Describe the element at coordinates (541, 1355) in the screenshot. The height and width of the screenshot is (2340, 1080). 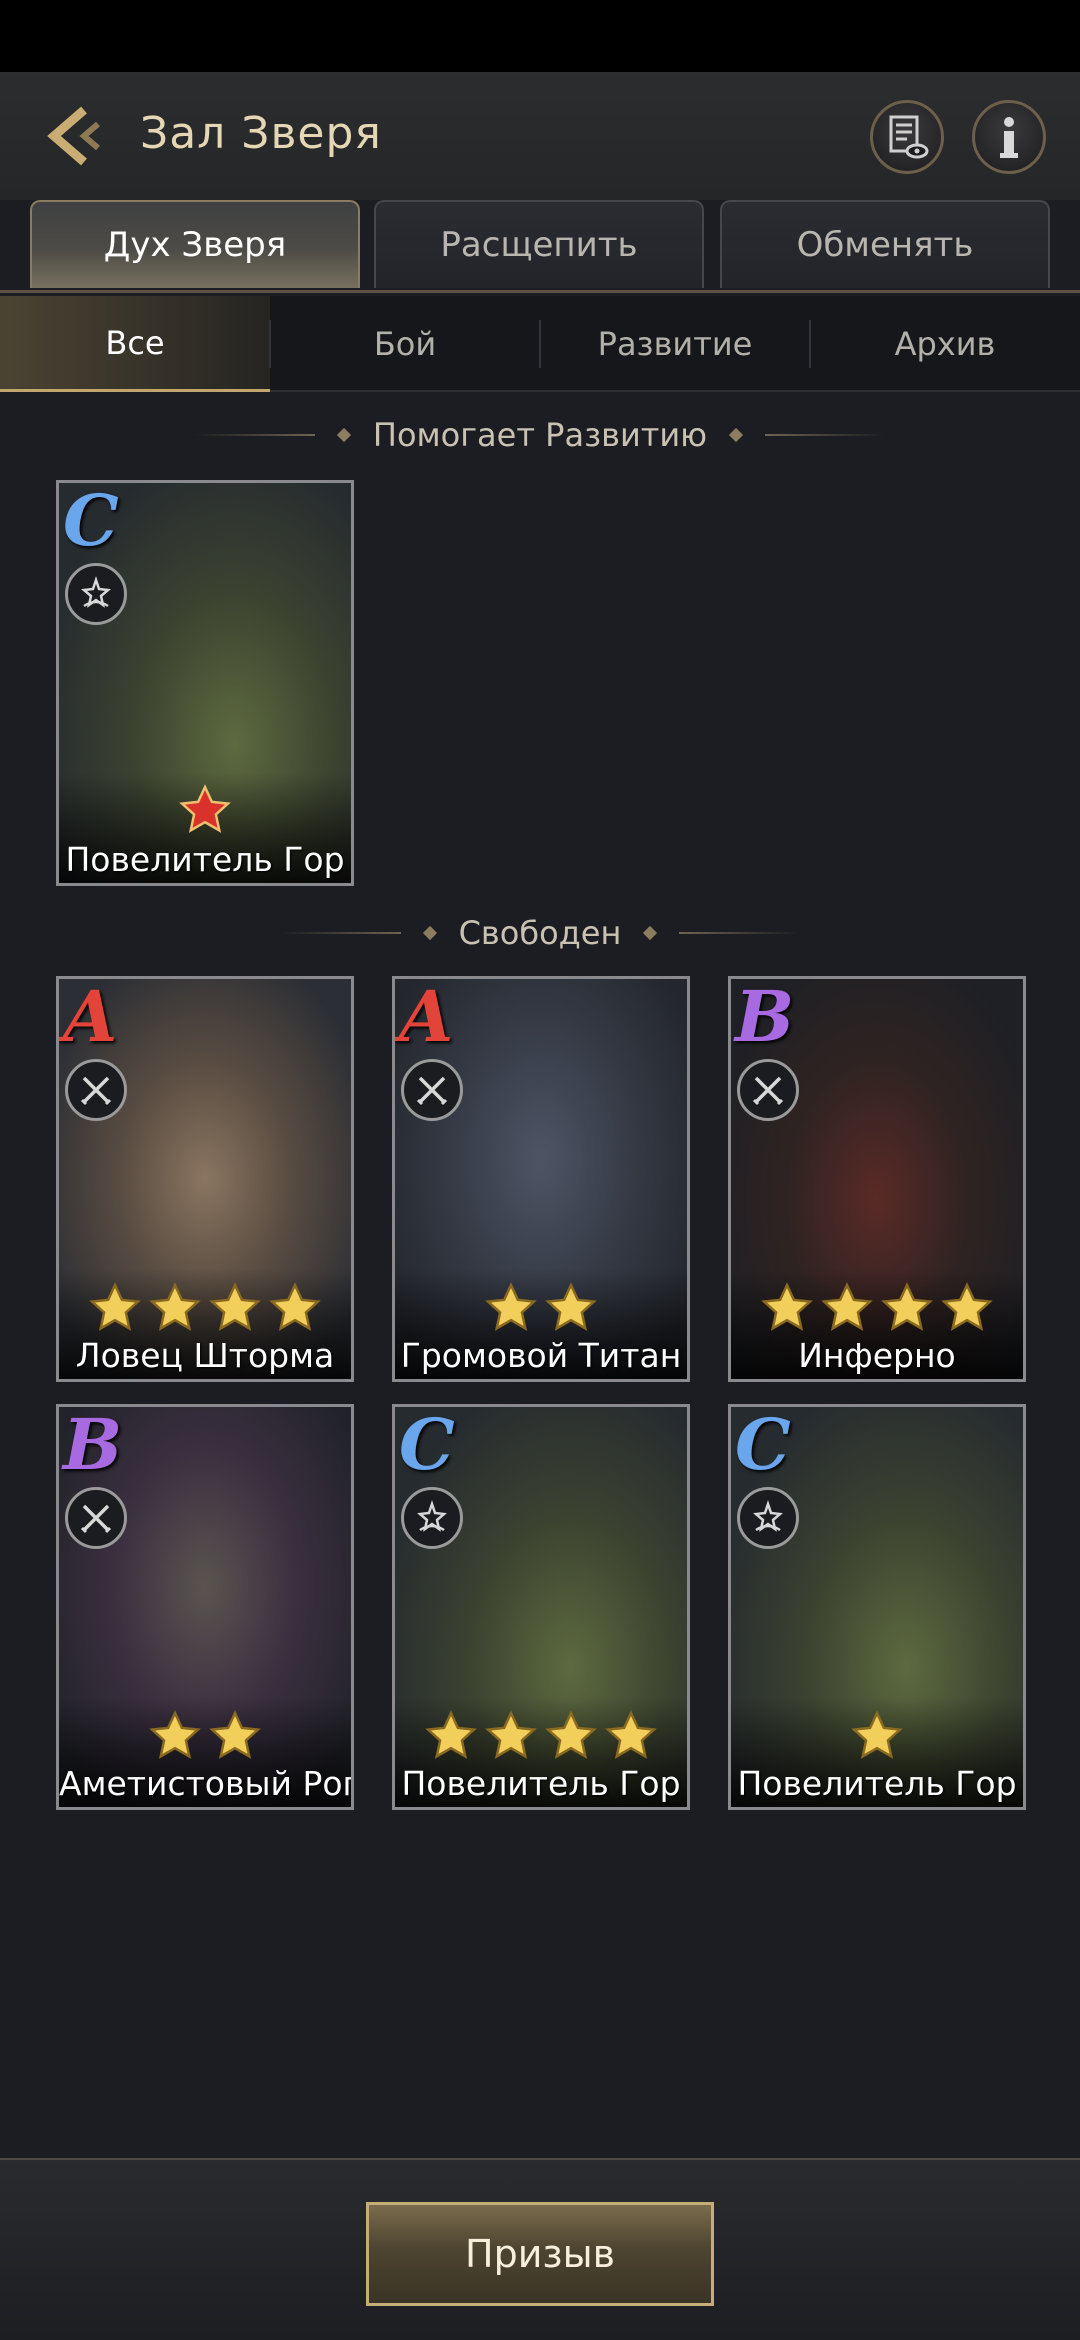
I see `beast-name: Громовой Титан` at that location.